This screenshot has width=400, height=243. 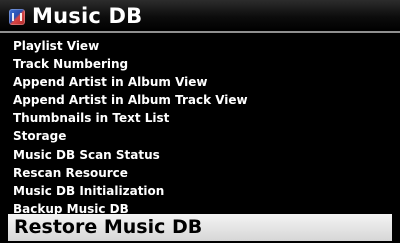 I want to click on menu-item-track-numbering: Track Numbering, so click(x=200, y=64).